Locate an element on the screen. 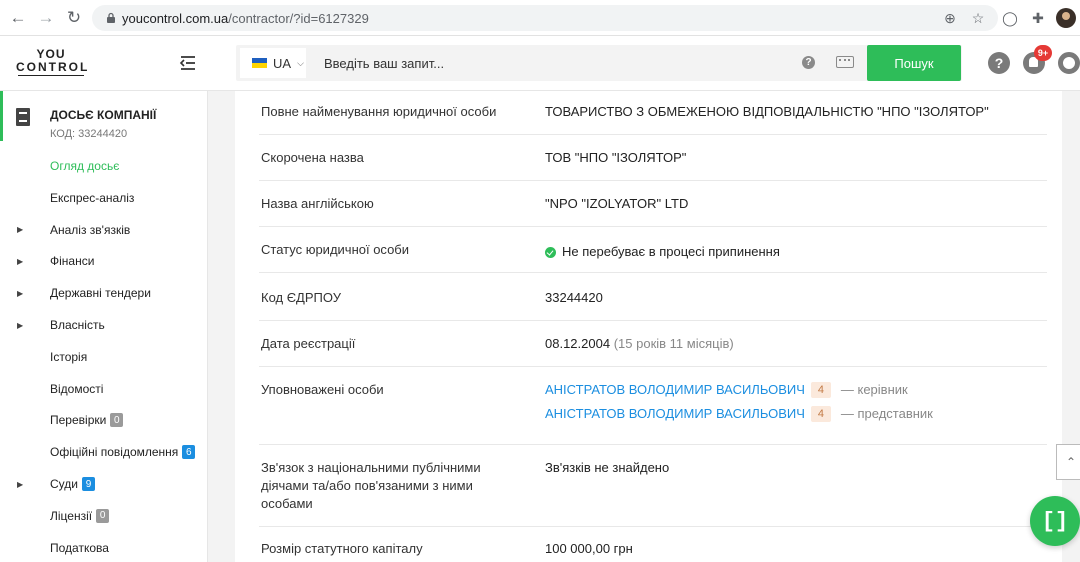 Image resolution: width=1080 pixels, height=562 pixels. star-icon: ☆ is located at coordinates (978, 18).